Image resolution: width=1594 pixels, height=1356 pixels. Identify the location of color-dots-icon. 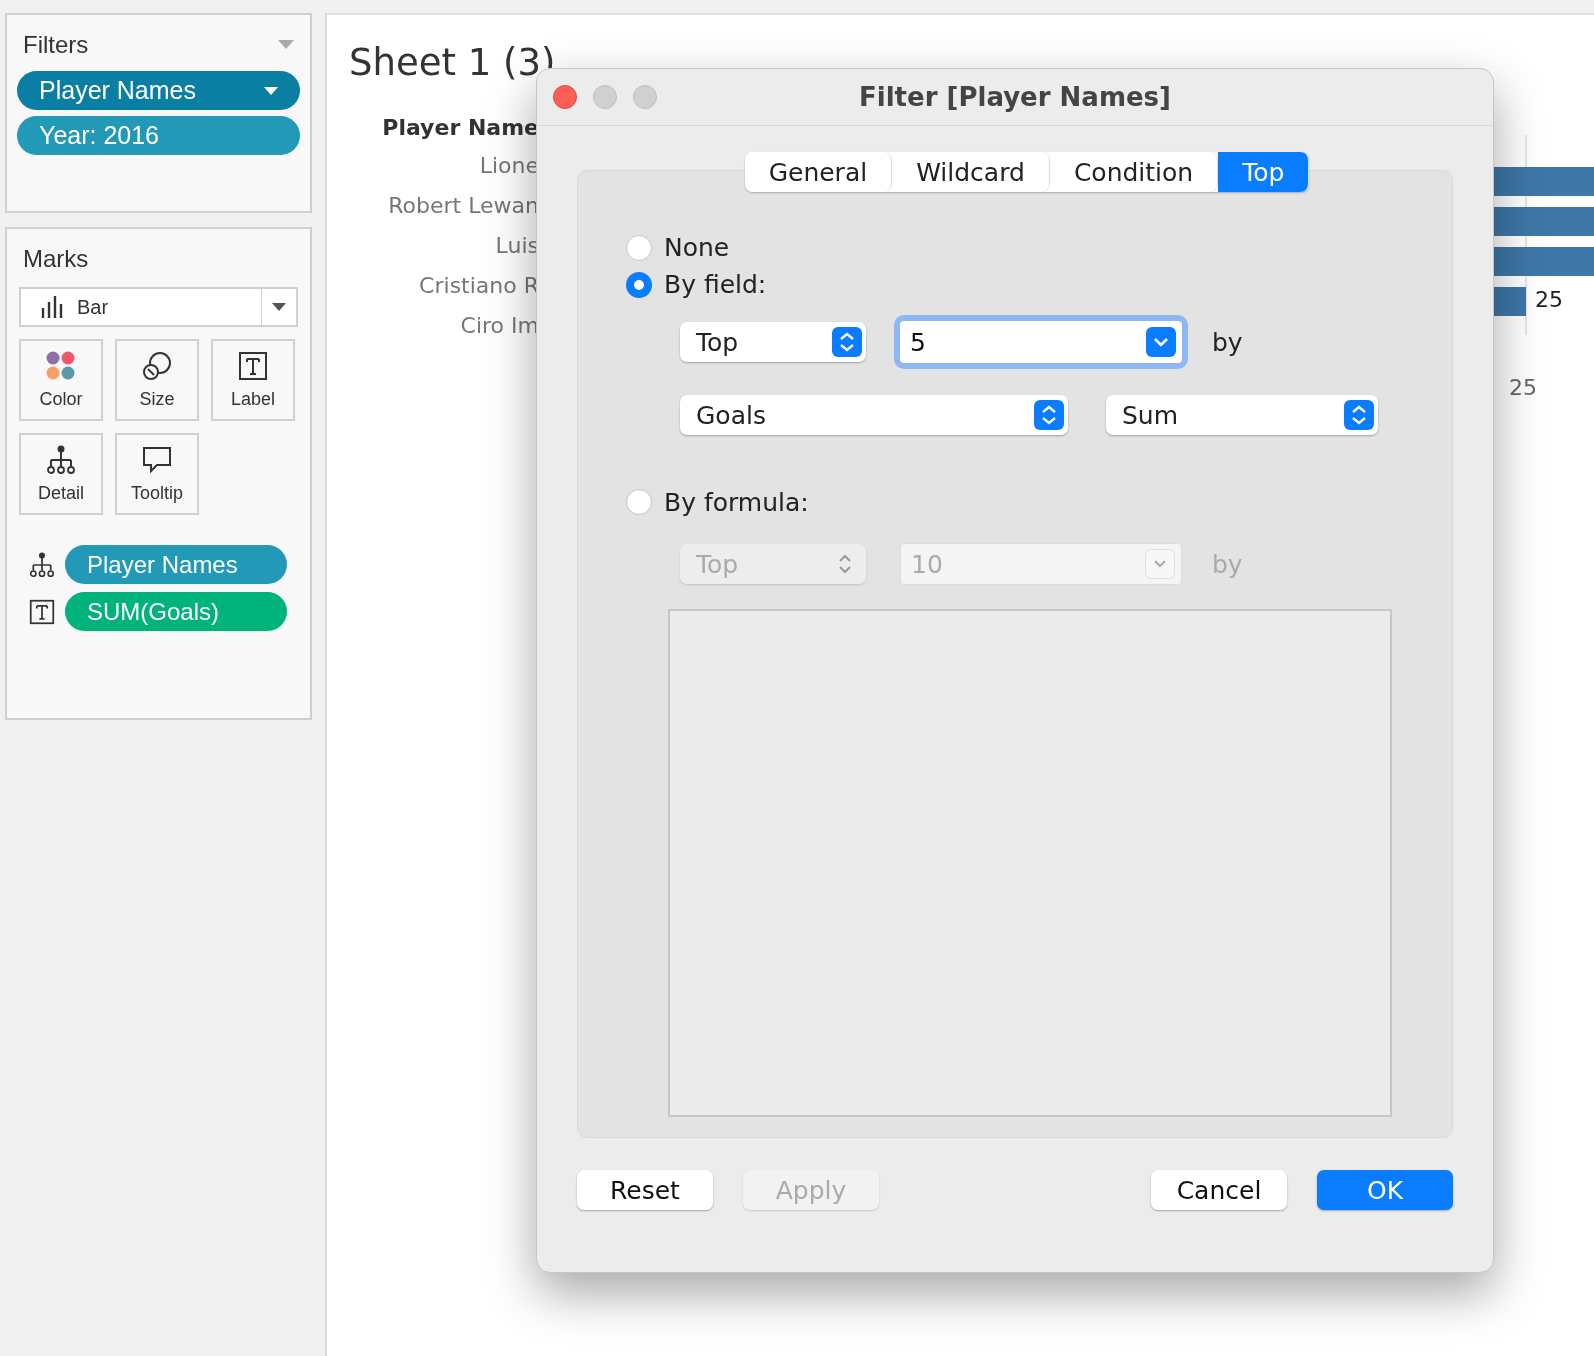
(61, 365).